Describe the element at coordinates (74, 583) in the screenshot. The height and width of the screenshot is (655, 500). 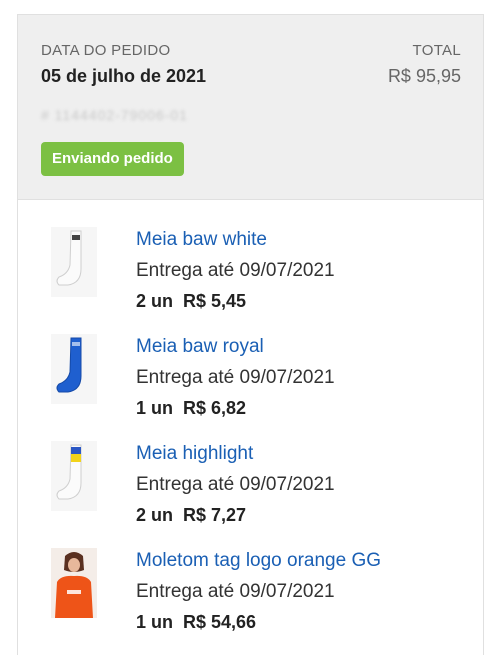
I see `orange-hoodie-thumbnail` at that location.